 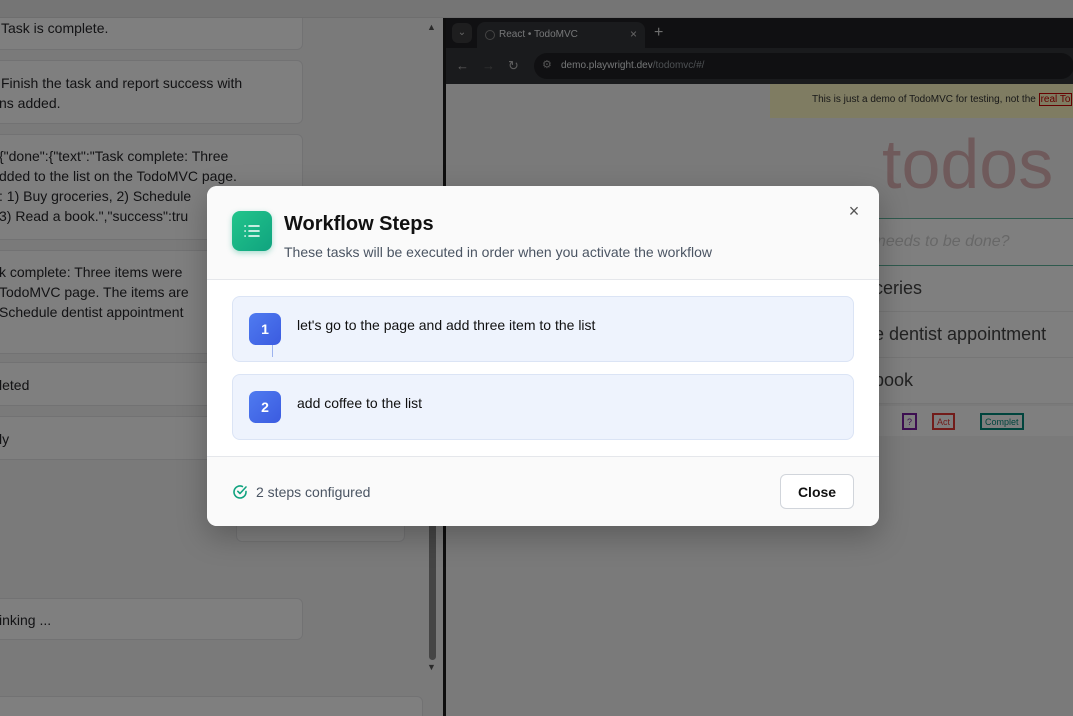 I want to click on step-text: add coffee to the list, so click(x=360, y=403).